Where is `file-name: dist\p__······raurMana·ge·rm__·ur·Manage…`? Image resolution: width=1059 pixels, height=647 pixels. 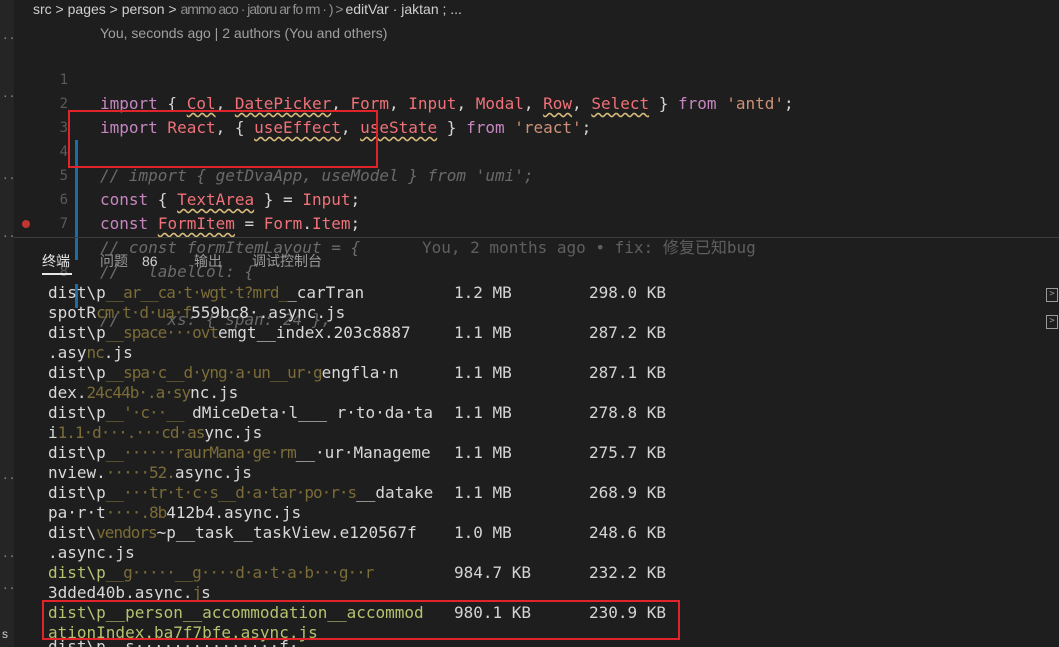
file-name: dist\p__······raurMana·ge·rm__·ur·Manage… is located at coordinates (239, 462).